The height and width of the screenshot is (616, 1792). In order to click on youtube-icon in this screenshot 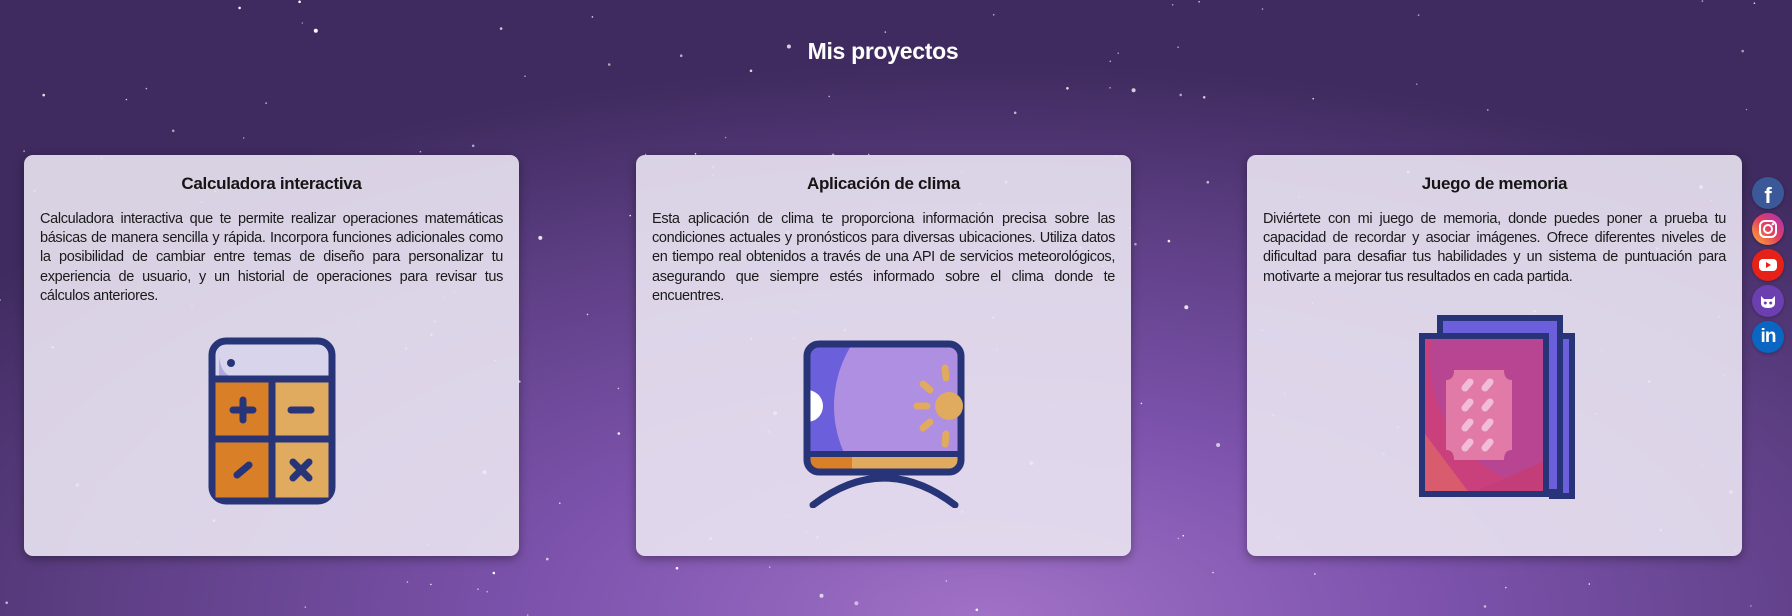, I will do `click(1768, 265)`.